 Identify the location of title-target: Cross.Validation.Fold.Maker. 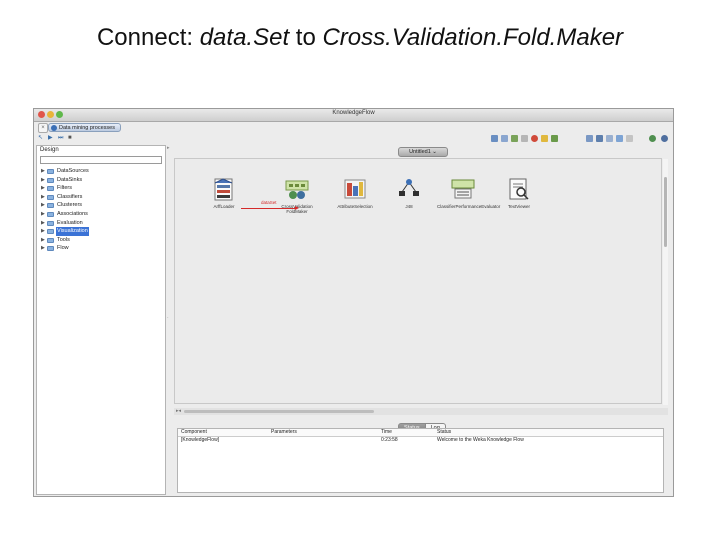
(473, 37).